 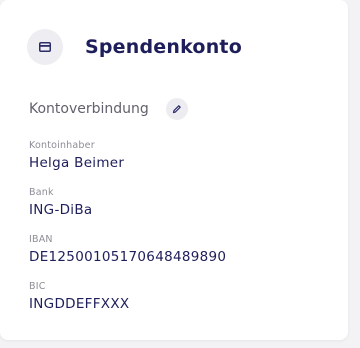 I want to click on field-label: Bank, so click(x=41, y=192).